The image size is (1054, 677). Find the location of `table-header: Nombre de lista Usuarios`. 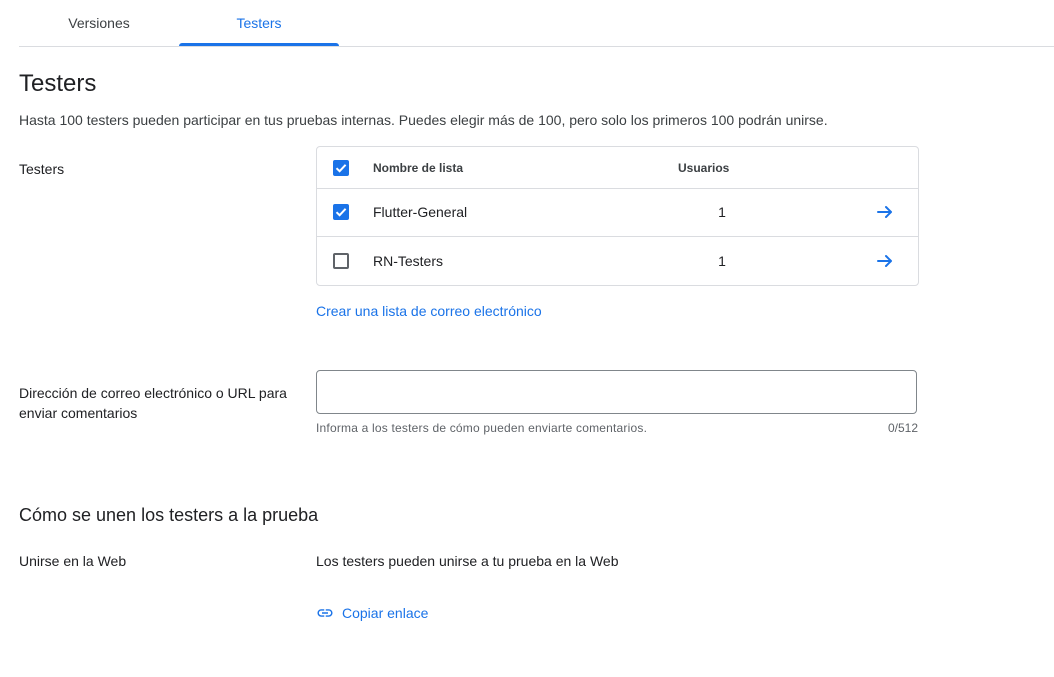

table-header: Nombre de lista Usuarios is located at coordinates (617, 168).